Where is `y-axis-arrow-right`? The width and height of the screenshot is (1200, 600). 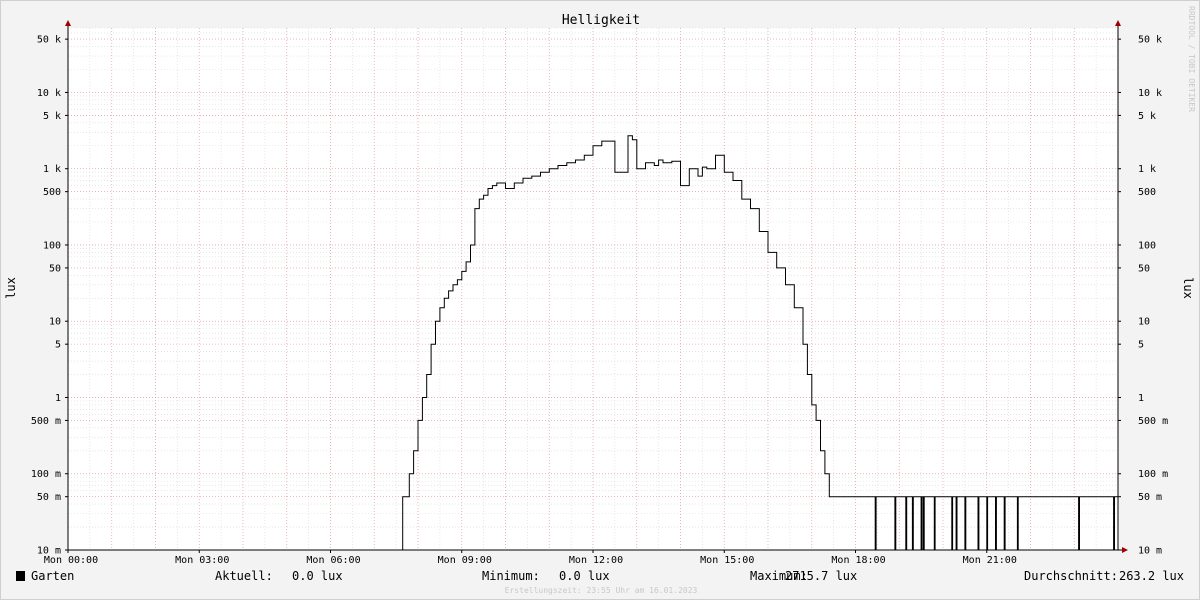 y-axis-arrow-right is located at coordinates (1118, 23).